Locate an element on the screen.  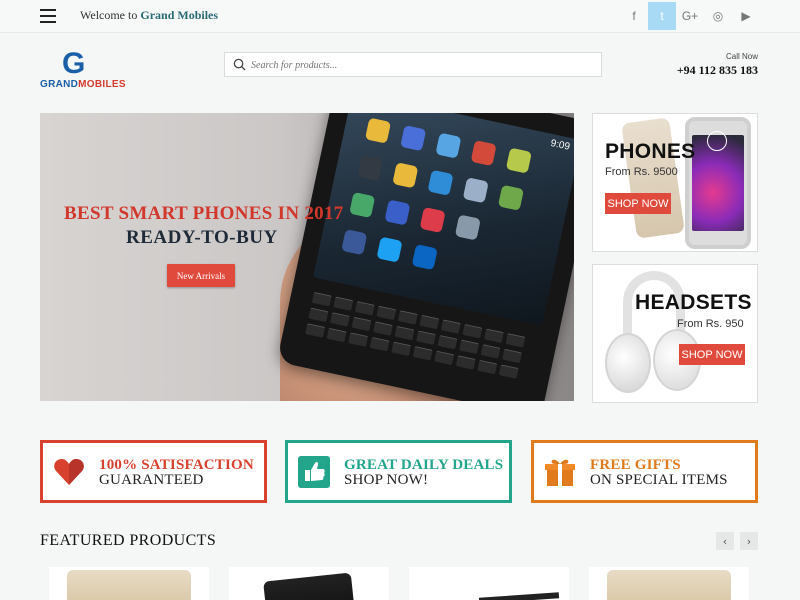
feature-daily-deals: GREAT DAILY DEALS SHOP NOW! is located at coordinates (398, 471).